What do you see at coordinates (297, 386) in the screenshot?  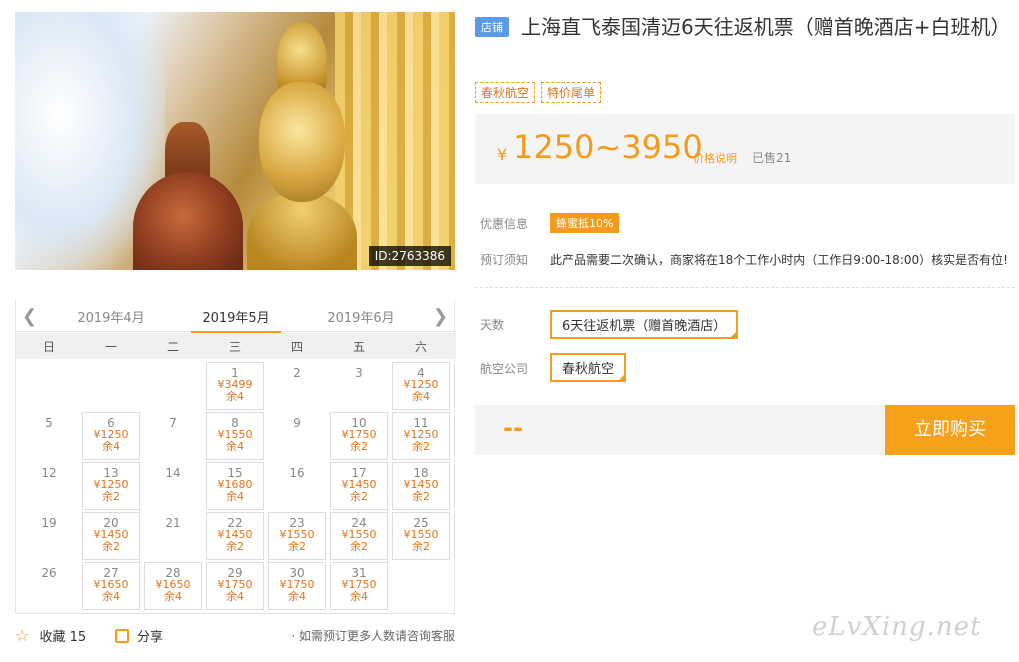 I see `calendar-day: 2` at bounding box center [297, 386].